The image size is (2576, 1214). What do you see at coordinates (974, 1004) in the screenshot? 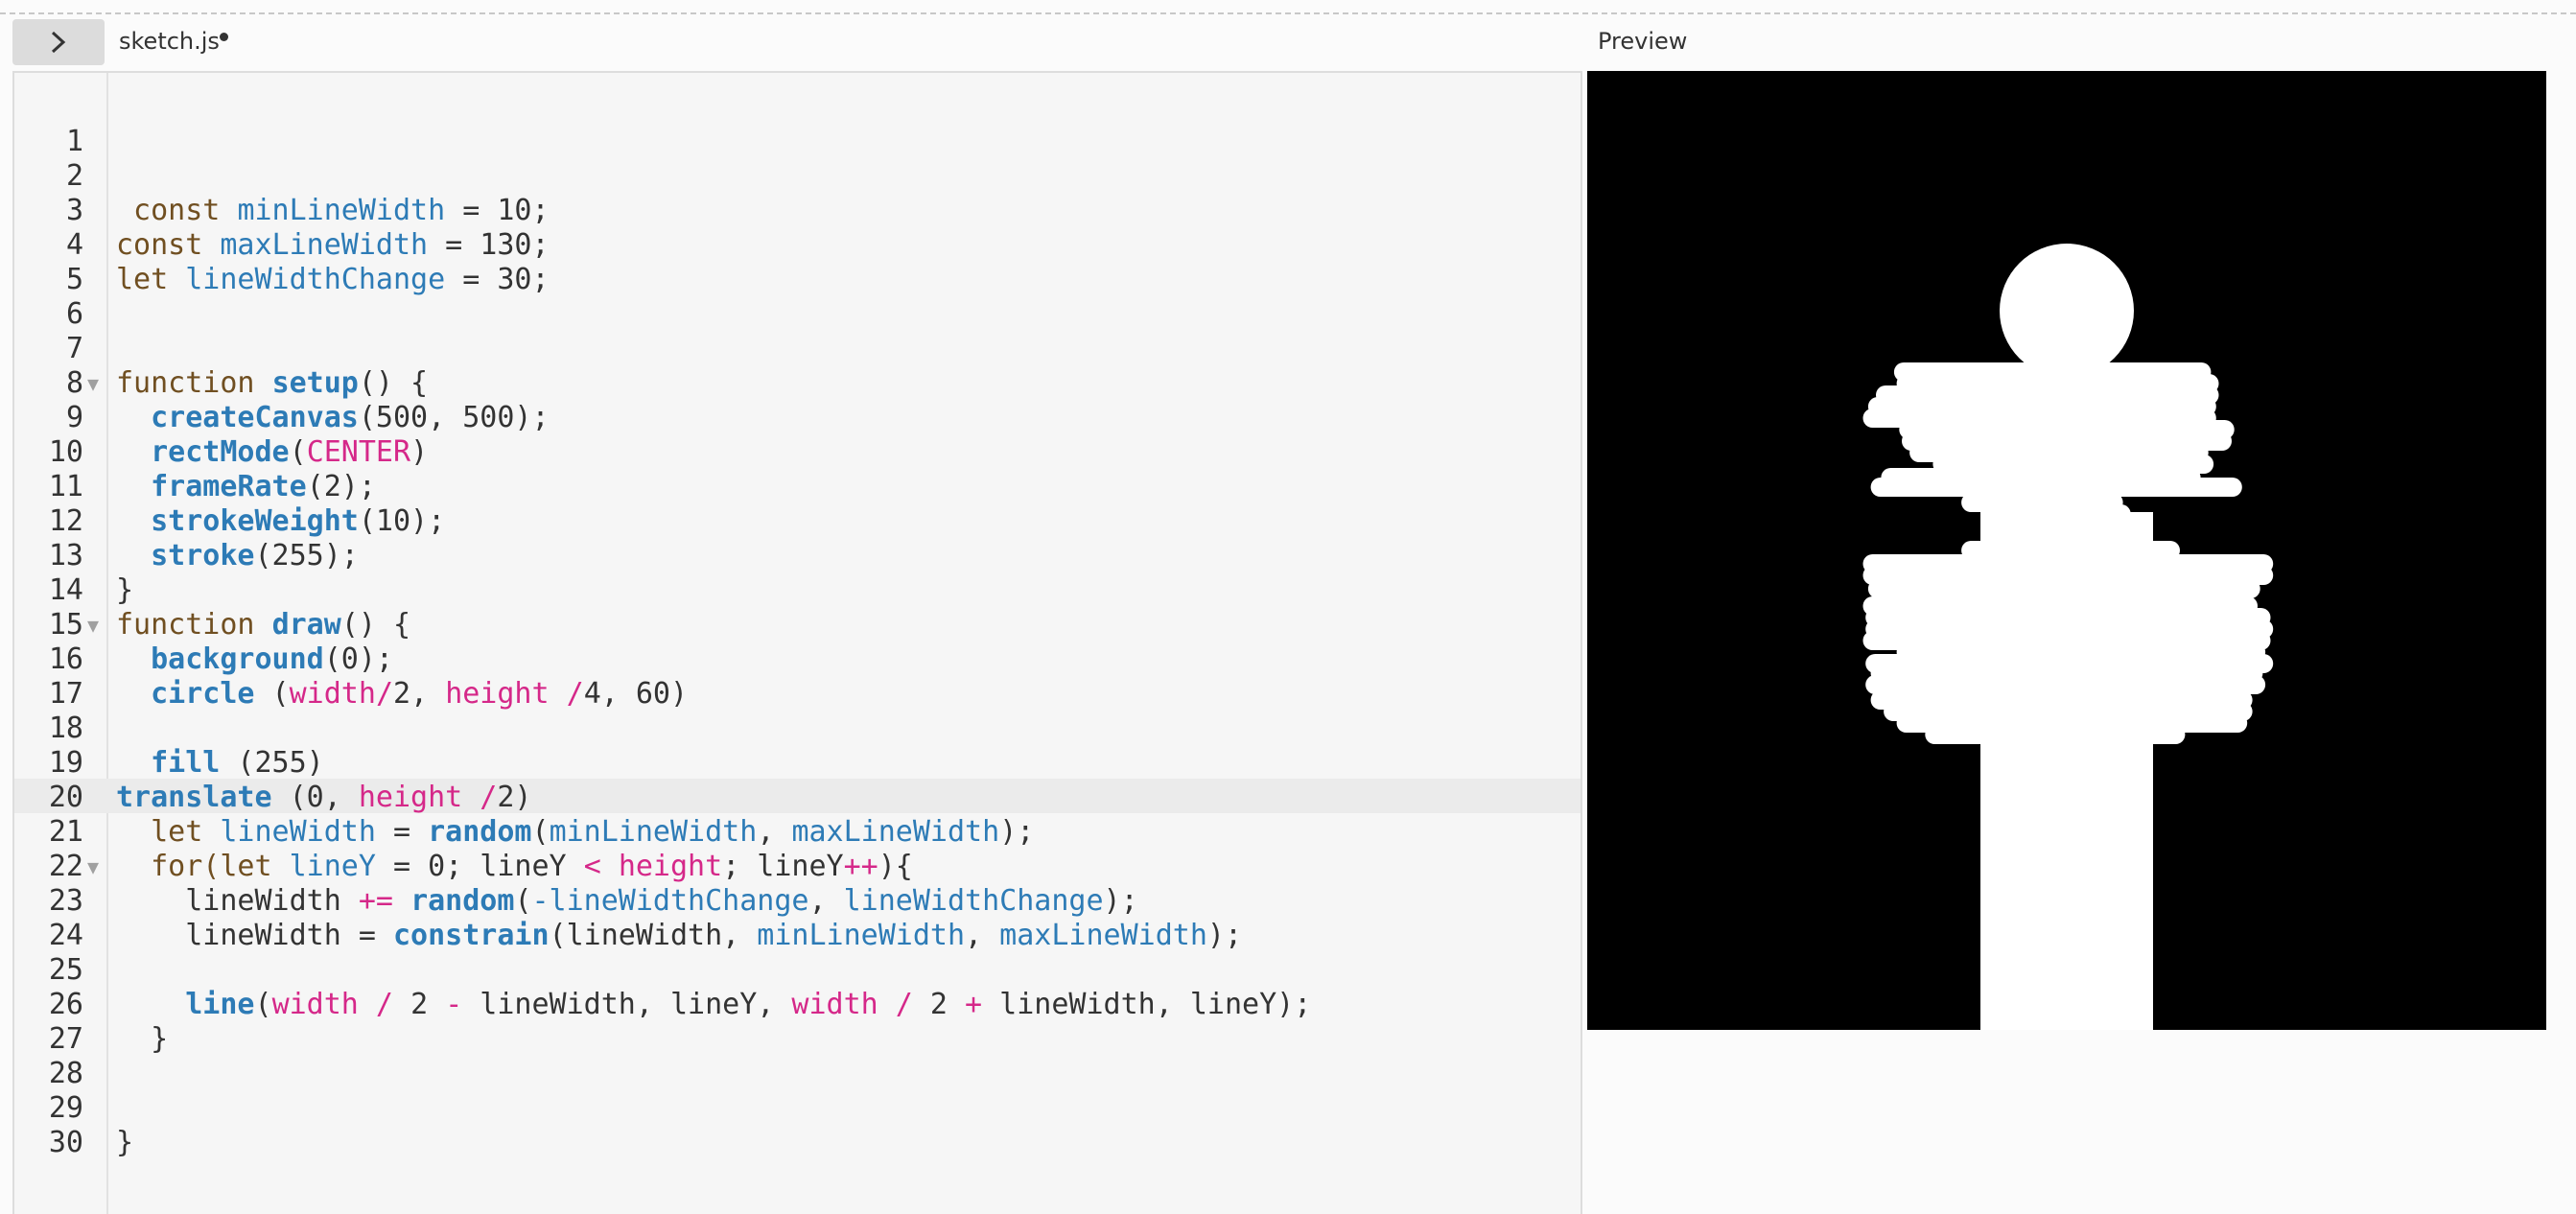
I see `code-token: +` at bounding box center [974, 1004].